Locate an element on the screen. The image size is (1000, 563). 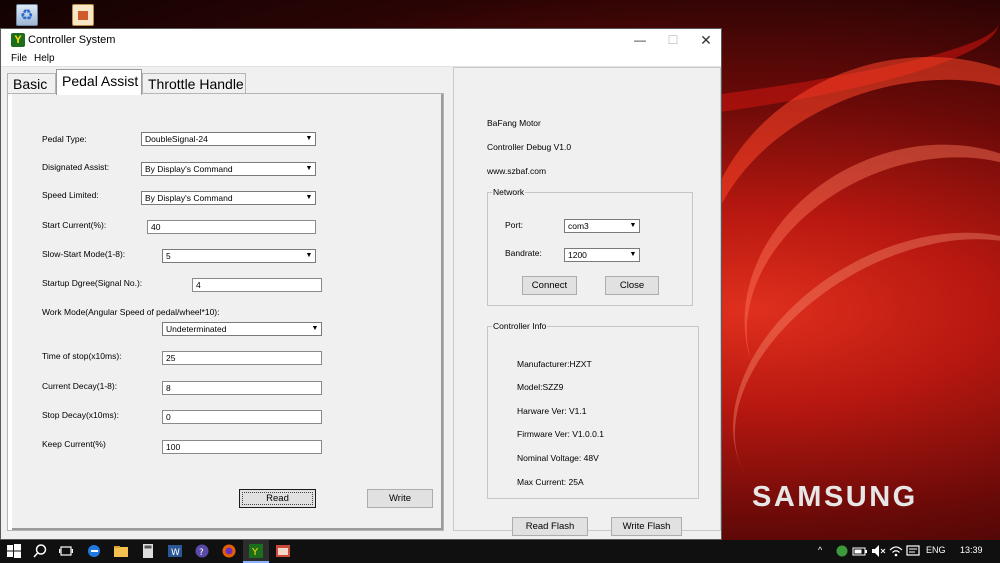
connect-button: Connect is located at coordinates (549, 285).